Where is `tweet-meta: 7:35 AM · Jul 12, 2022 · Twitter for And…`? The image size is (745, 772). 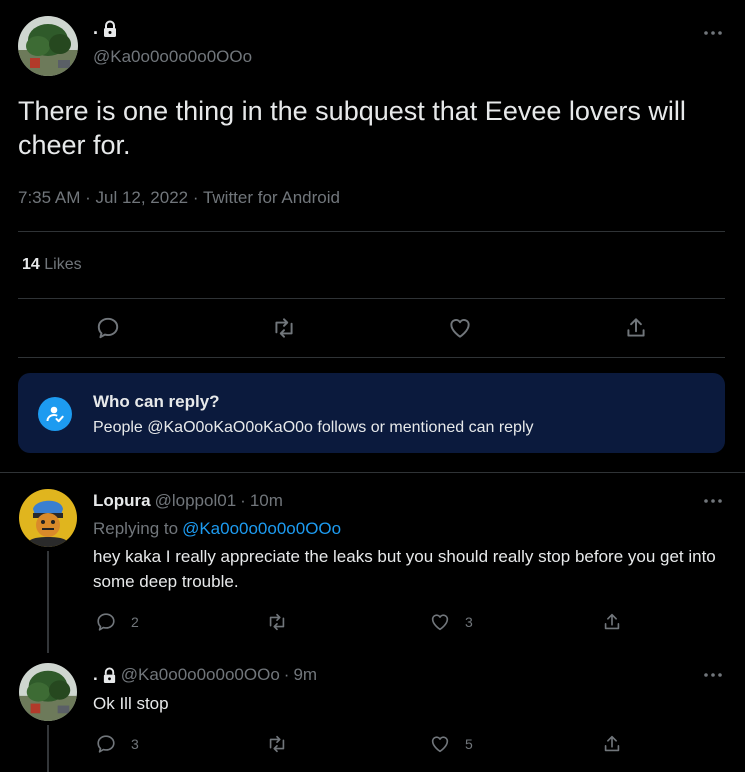
tweet-meta: 7:35 AM · Jul 12, 2022 · Twitter for And… is located at coordinates (179, 197).